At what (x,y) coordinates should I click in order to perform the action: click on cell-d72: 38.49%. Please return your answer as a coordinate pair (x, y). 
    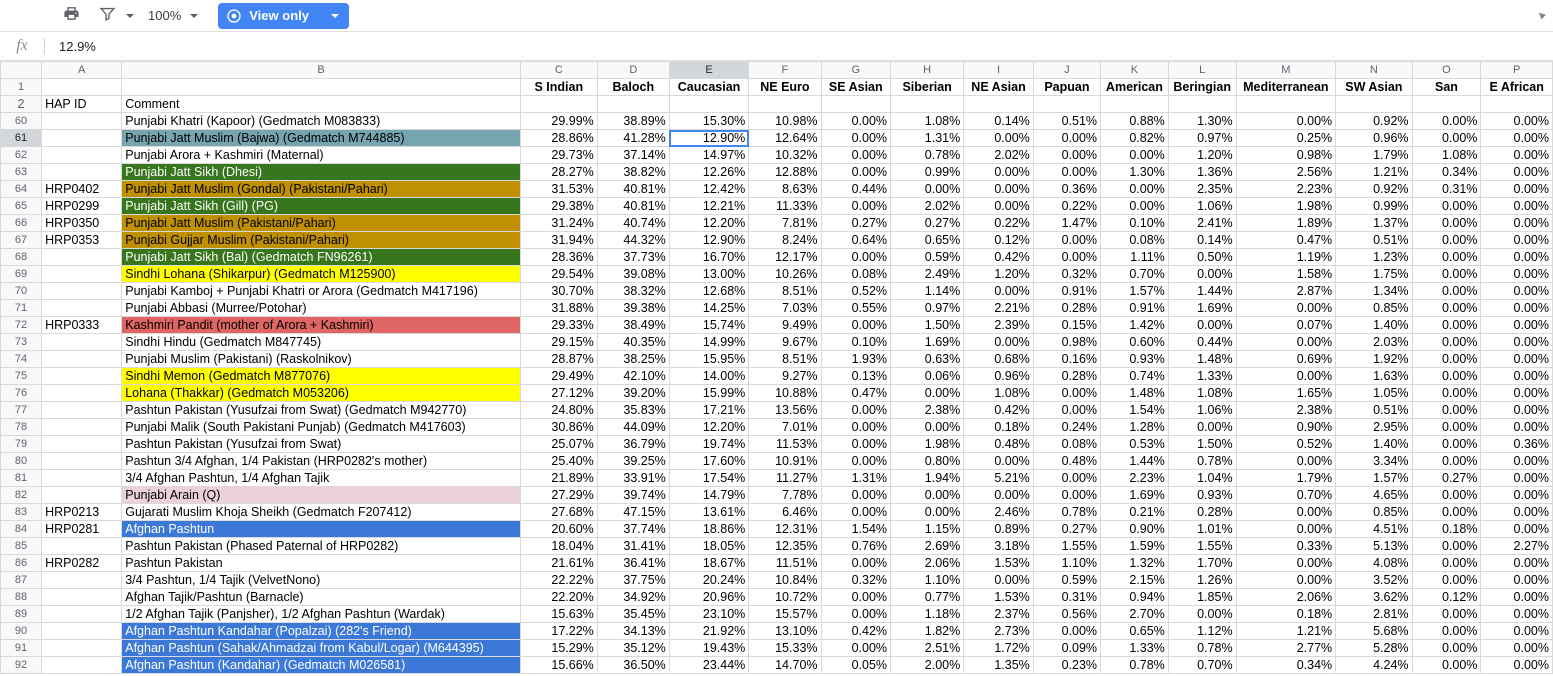
    Looking at the image, I should click on (633, 325).